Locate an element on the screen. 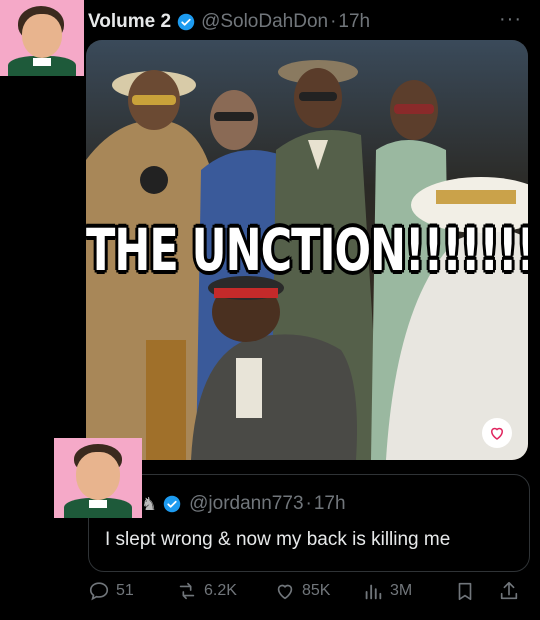 The image size is (540, 620). bookmark-icon is located at coordinates (465, 591).